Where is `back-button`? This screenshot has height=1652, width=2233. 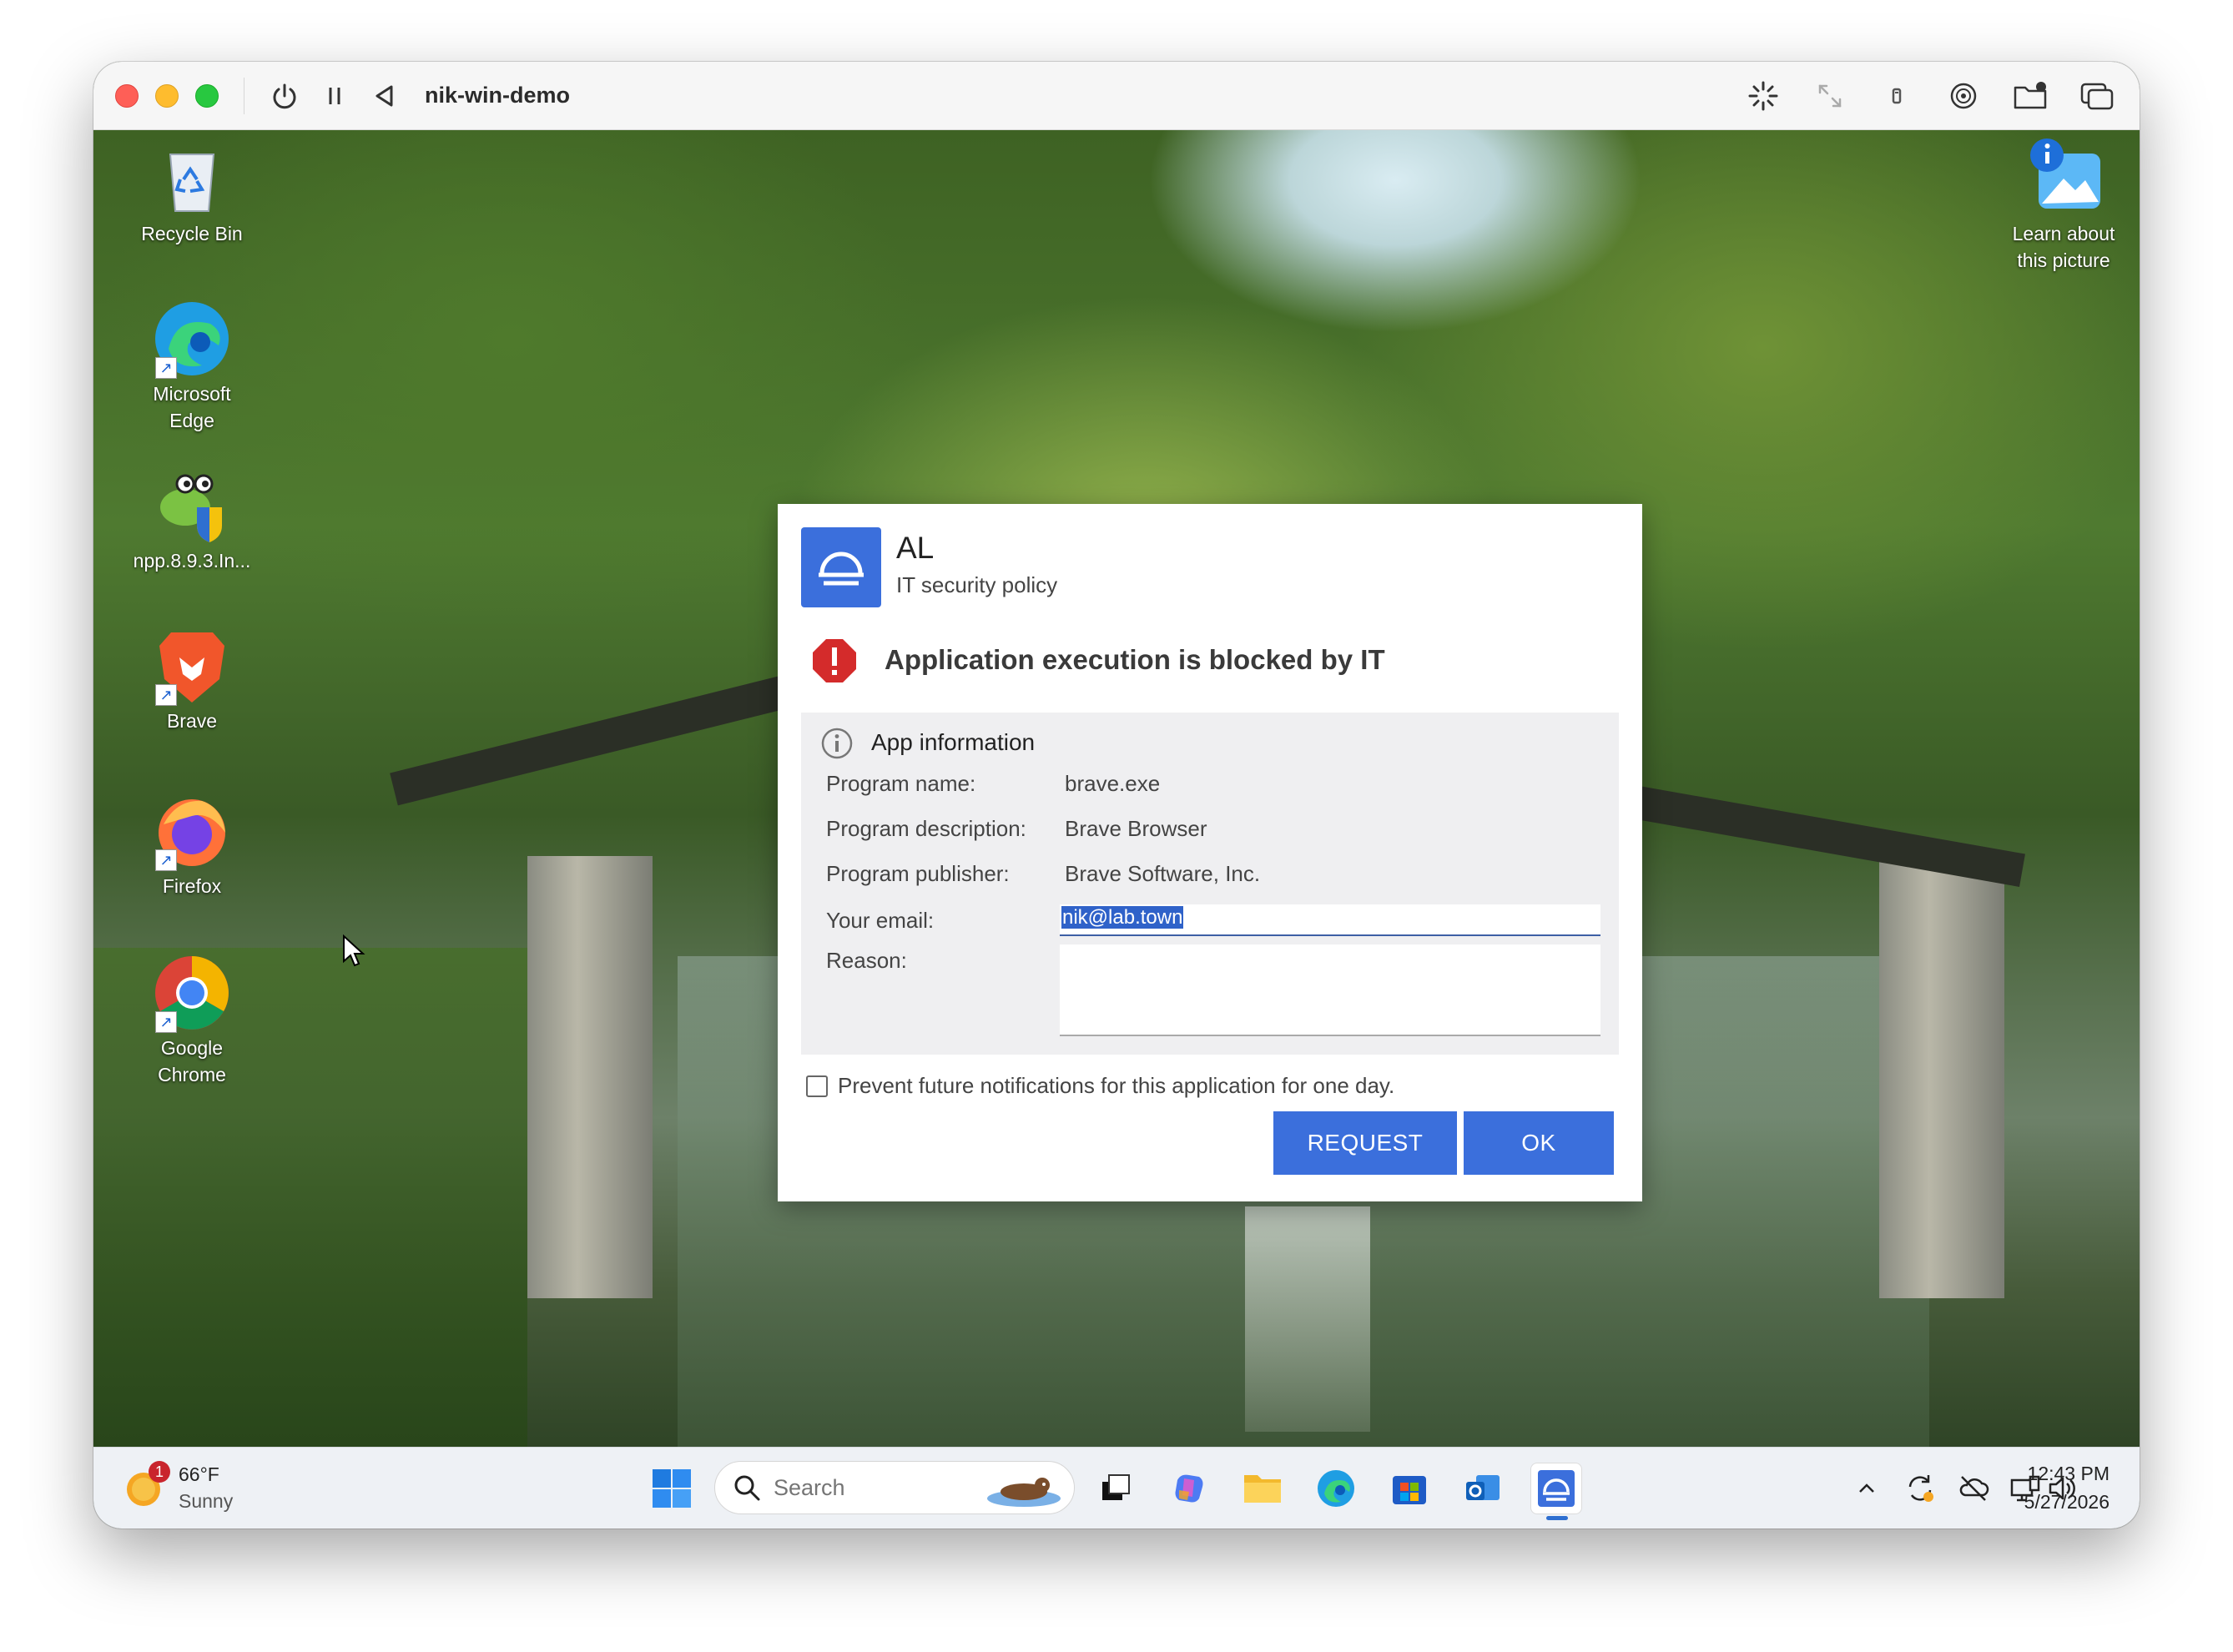 back-button is located at coordinates (385, 96).